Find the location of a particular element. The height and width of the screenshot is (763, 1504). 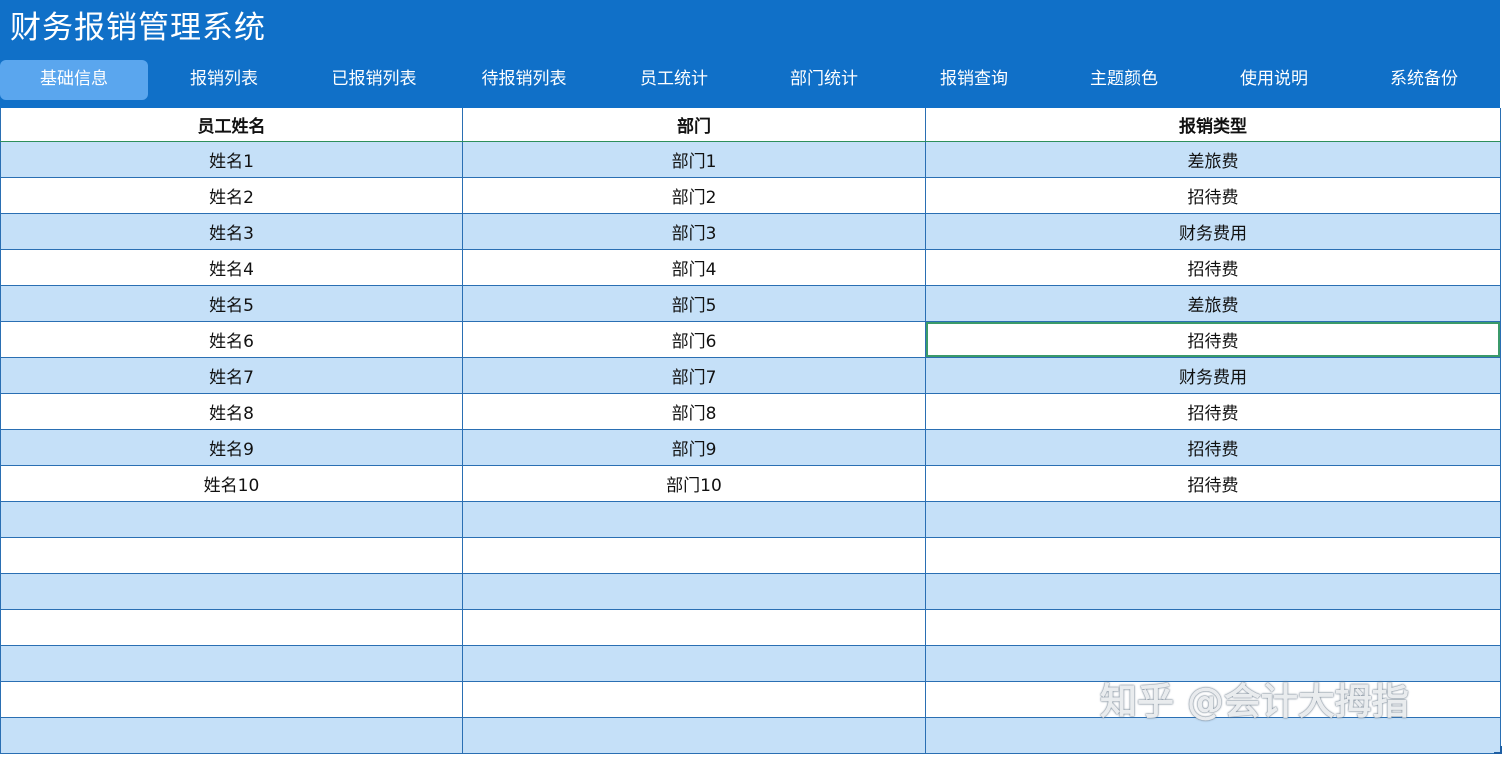

table-row: 姓名6 部门6 招待费 is located at coordinates (750, 339).